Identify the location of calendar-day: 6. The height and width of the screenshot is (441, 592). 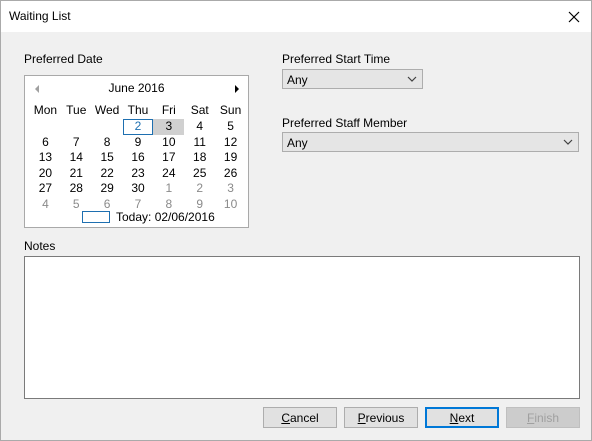
(45, 143).